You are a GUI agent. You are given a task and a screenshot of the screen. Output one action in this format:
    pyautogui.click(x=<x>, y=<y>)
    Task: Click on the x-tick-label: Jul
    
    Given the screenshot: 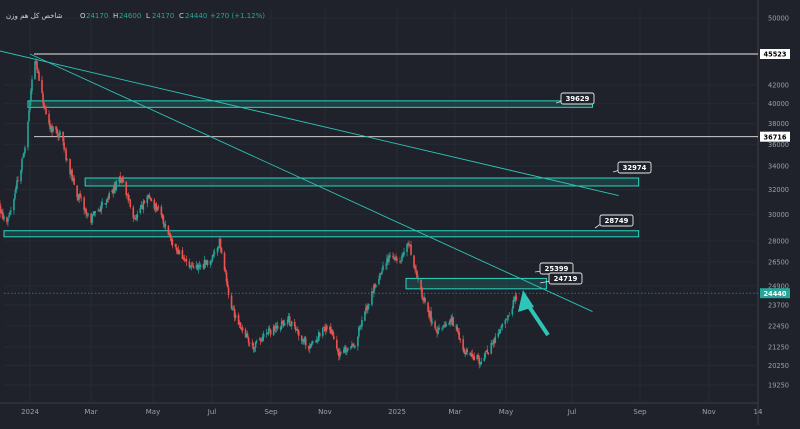 What is the action you would take?
    pyautogui.click(x=572, y=412)
    